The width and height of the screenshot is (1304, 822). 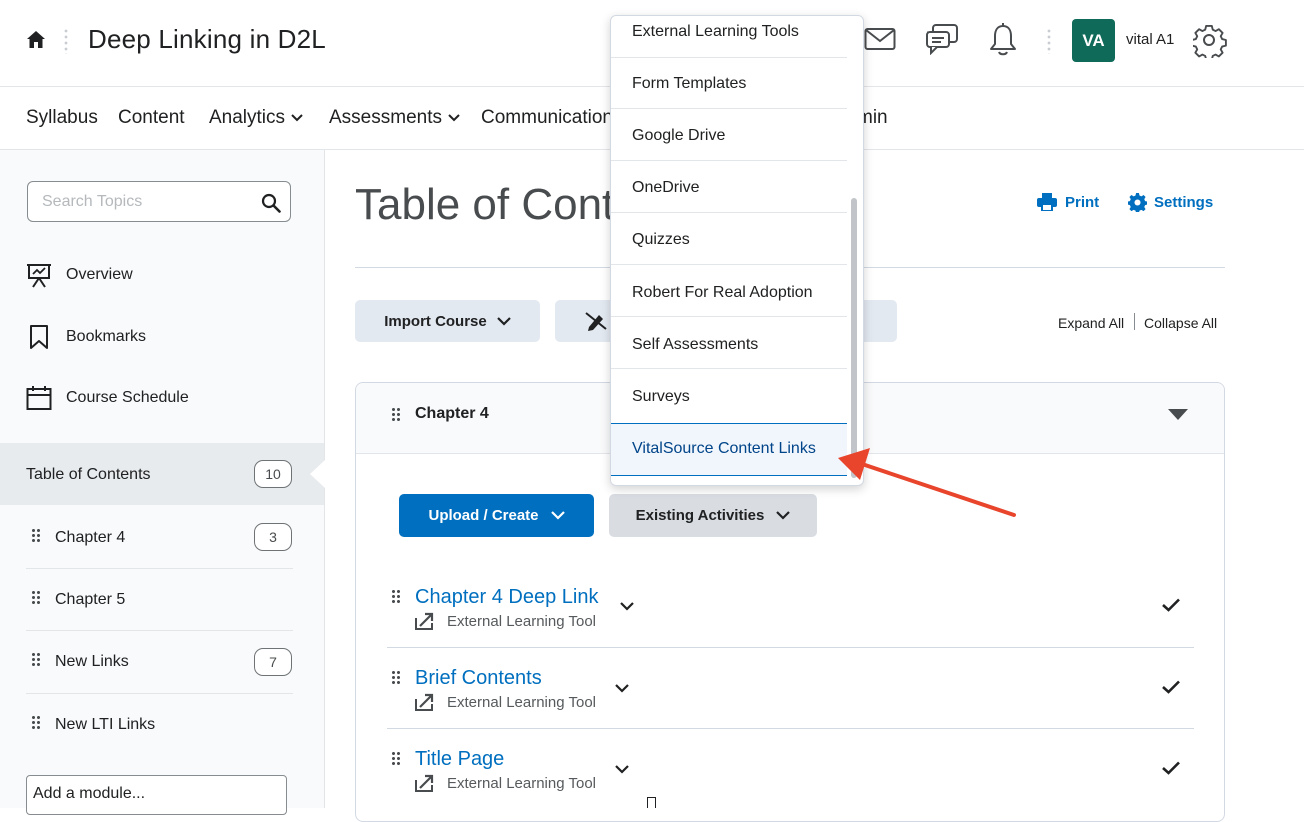 What do you see at coordinates (99, 275) in the screenshot?
I see `sidebar-overview: Overview` at bounding box center [99, 275].